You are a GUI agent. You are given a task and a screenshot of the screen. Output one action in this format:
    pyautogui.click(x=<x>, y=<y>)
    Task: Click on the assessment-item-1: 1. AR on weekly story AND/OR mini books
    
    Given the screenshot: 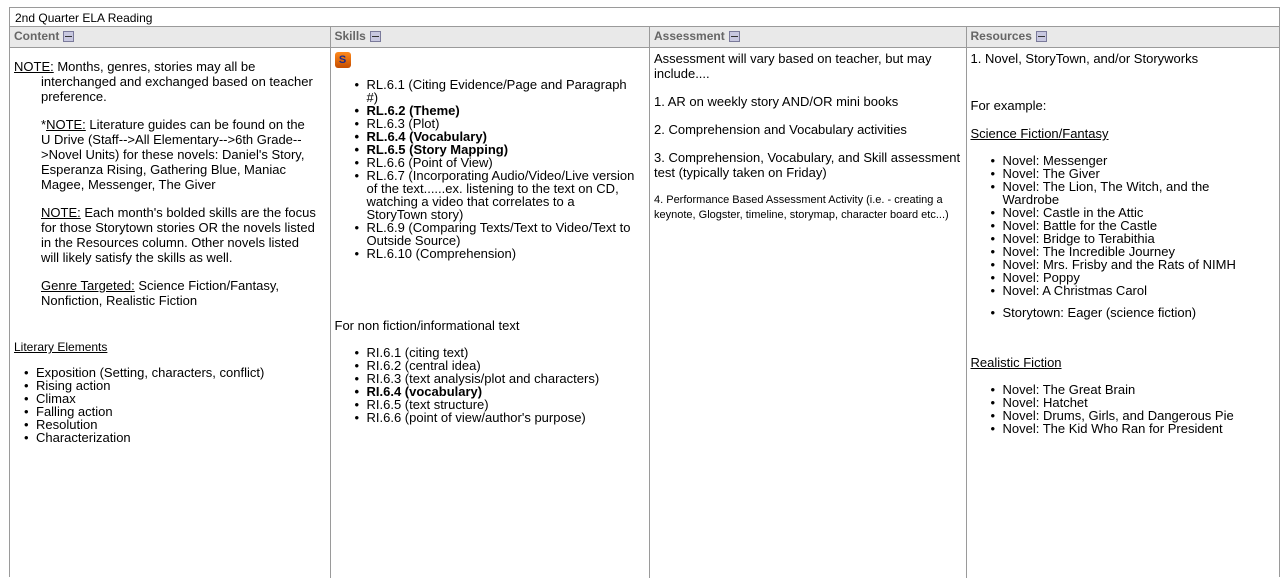 What is the action you would take?
    pyautogui.click(x=776, y=101)
    